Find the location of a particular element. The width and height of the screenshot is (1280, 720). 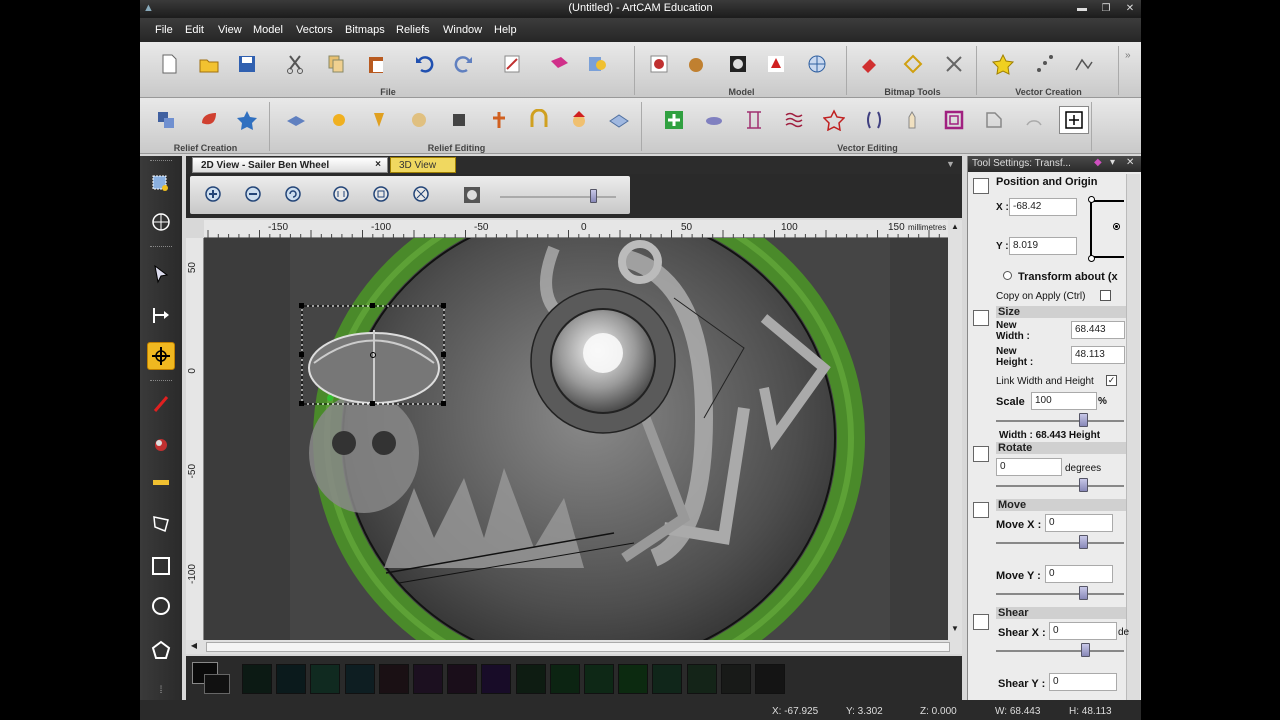

notes-icon is located at coordinates (512, 64).